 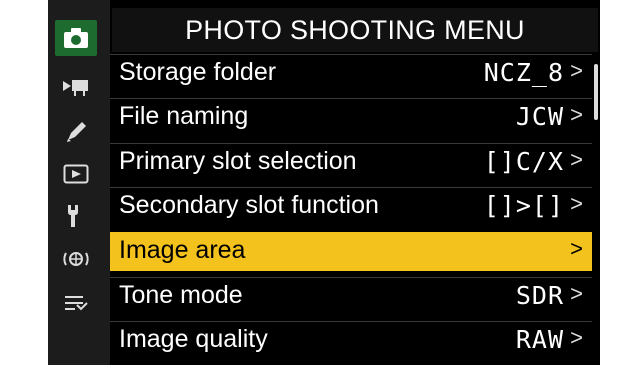 I want to click on tab-setup, so click(x=76, y=216).